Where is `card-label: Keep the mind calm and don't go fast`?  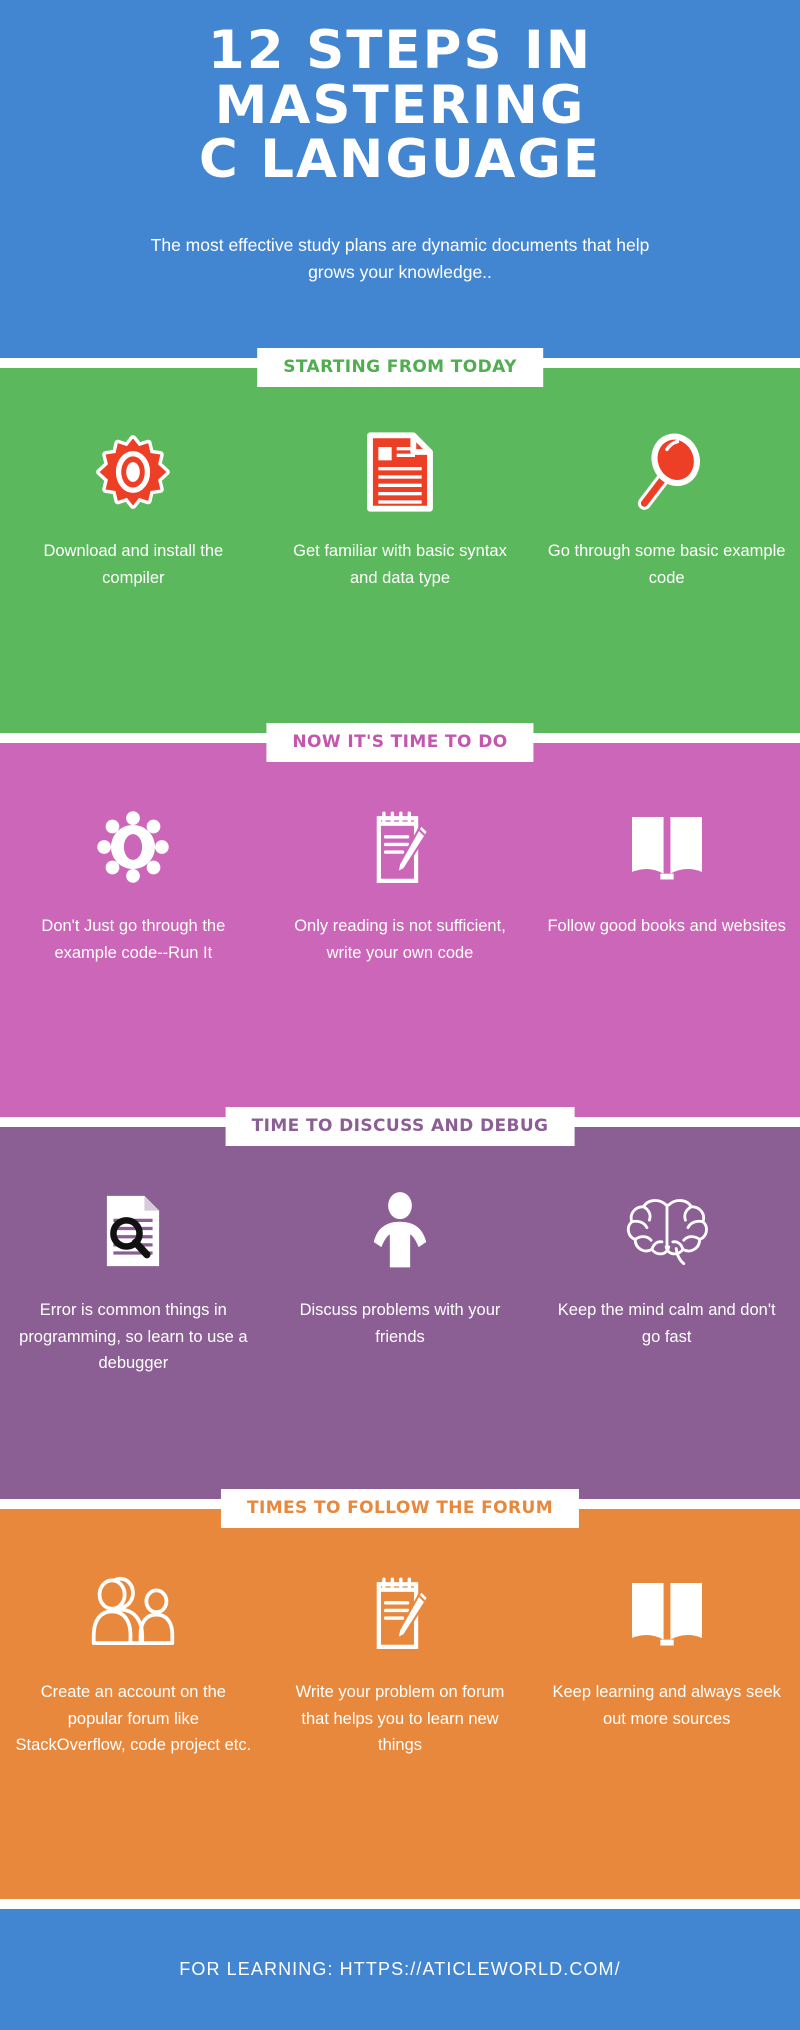
card-label: Keep the mind calm and don't go fast is located at coordinates (666, 1323).